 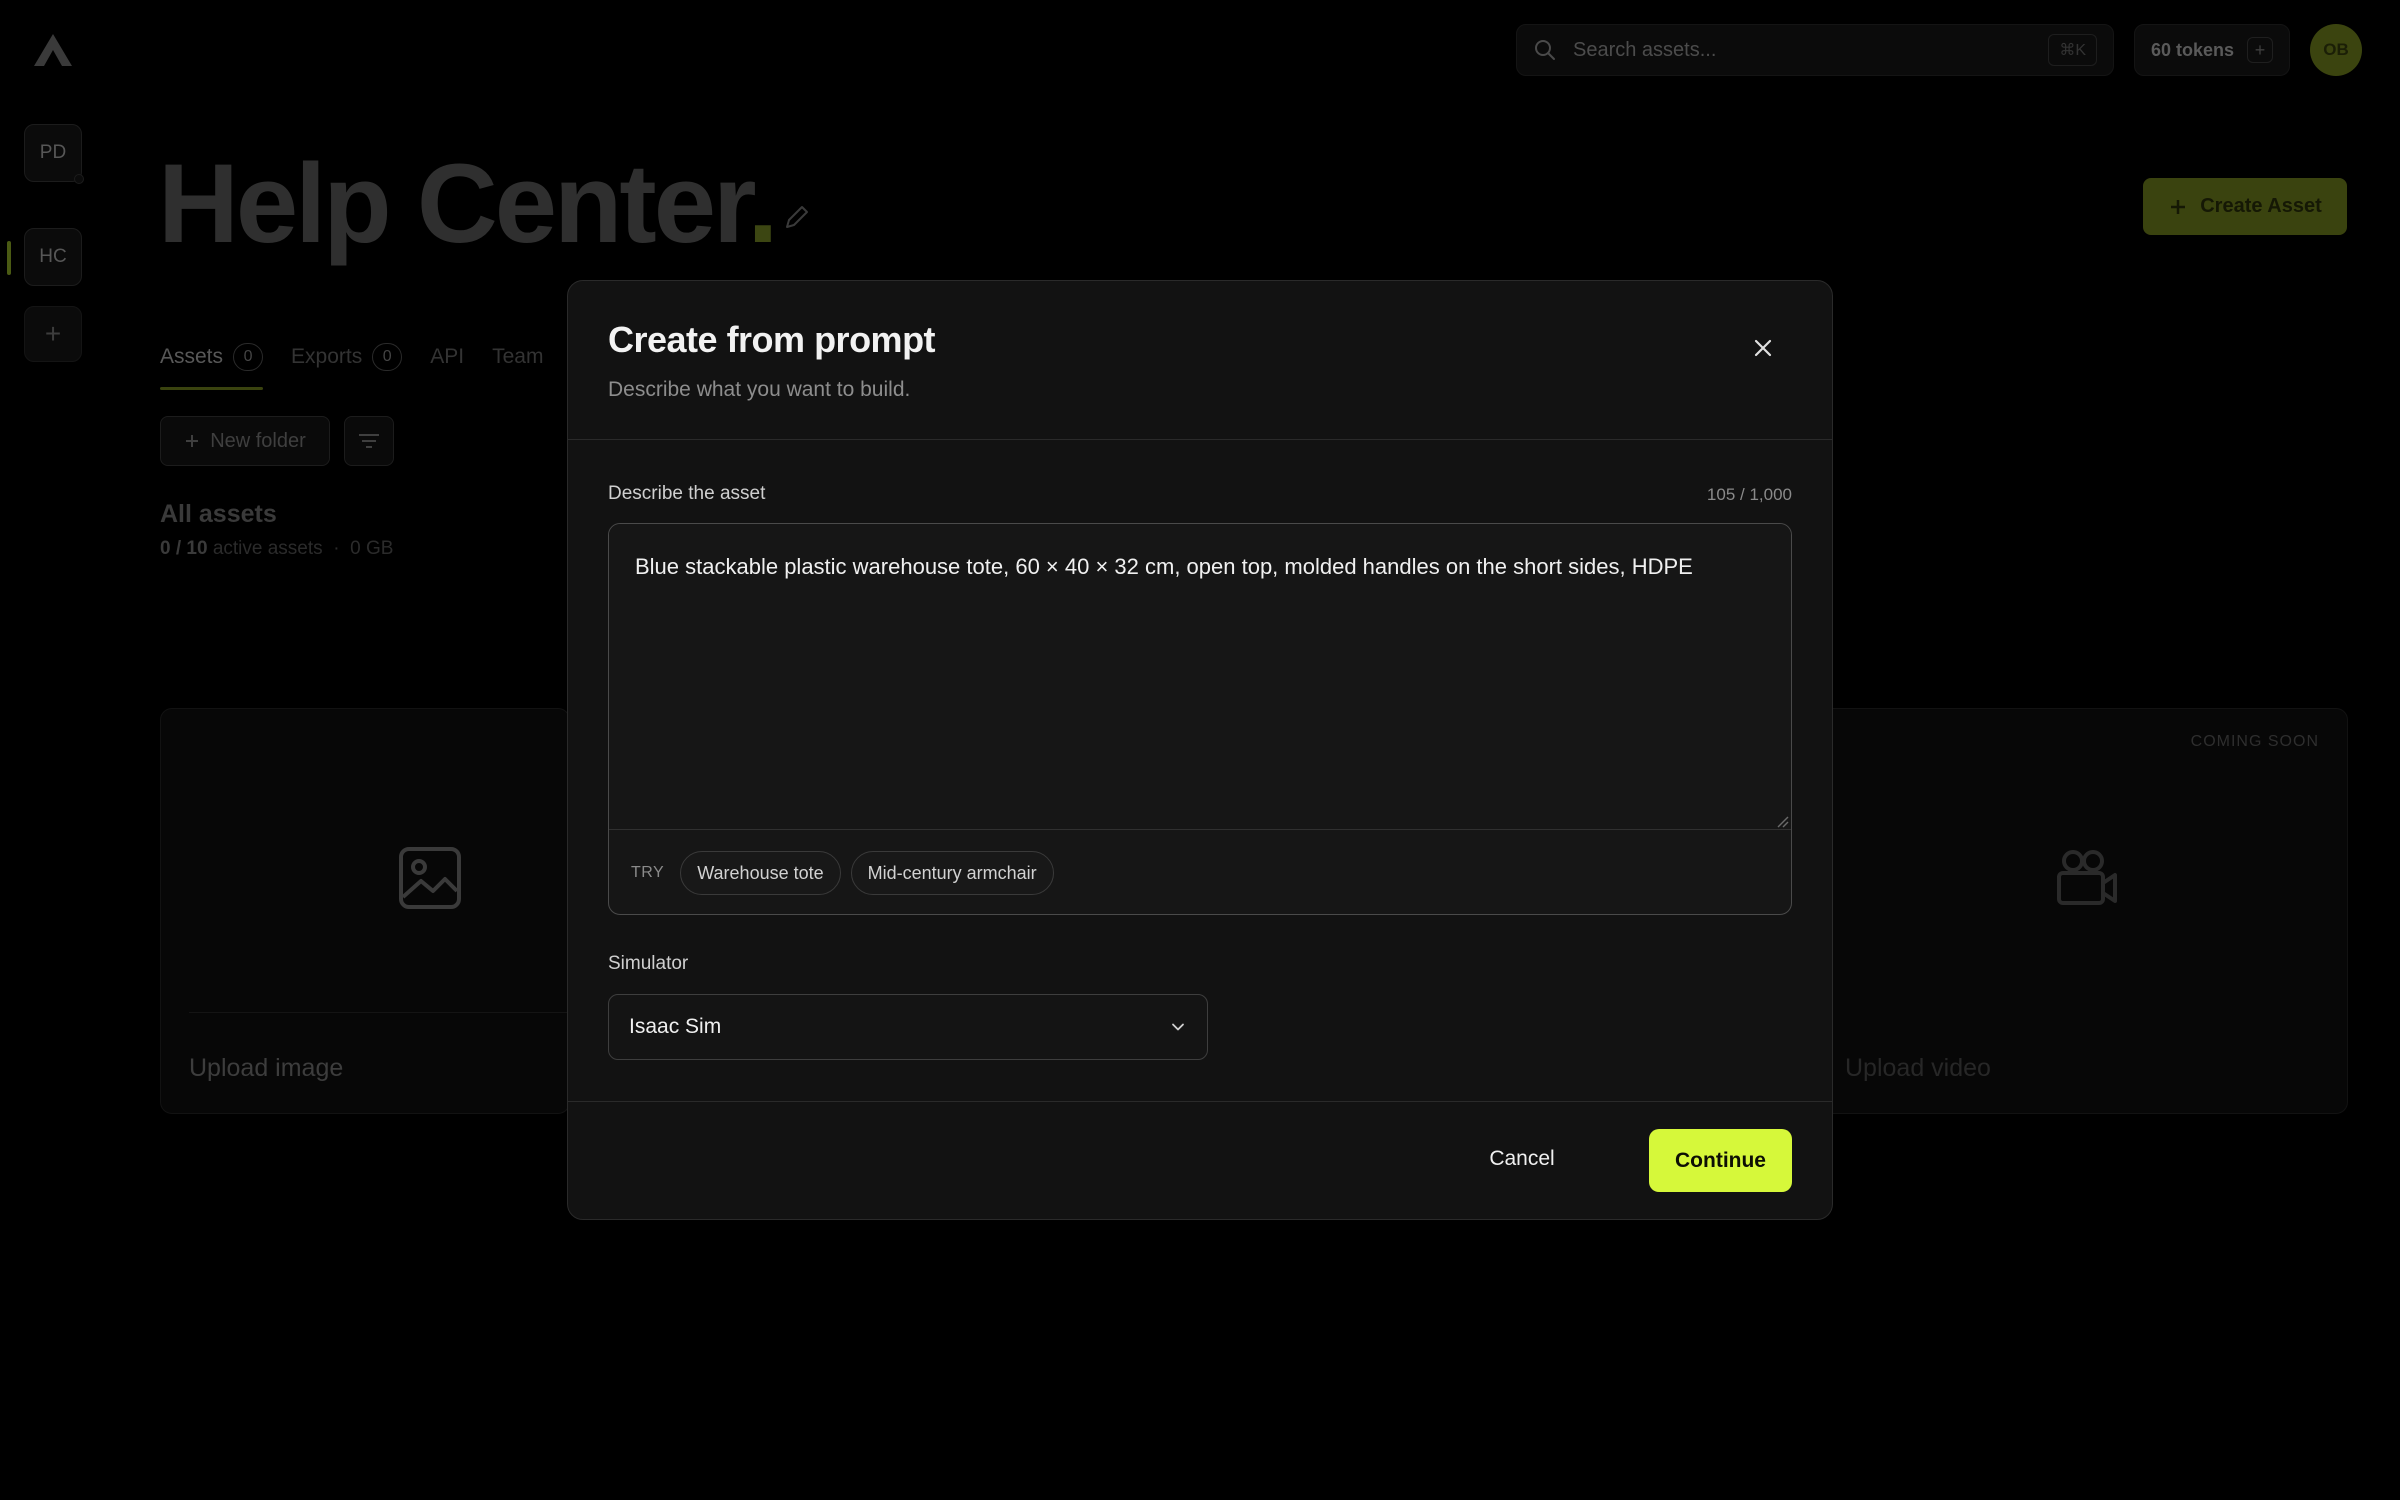 What do you see at coordinates (2260, 50) in the screenshot?
I see `add-tokens-button: +` at bounding box center [2260, 50].